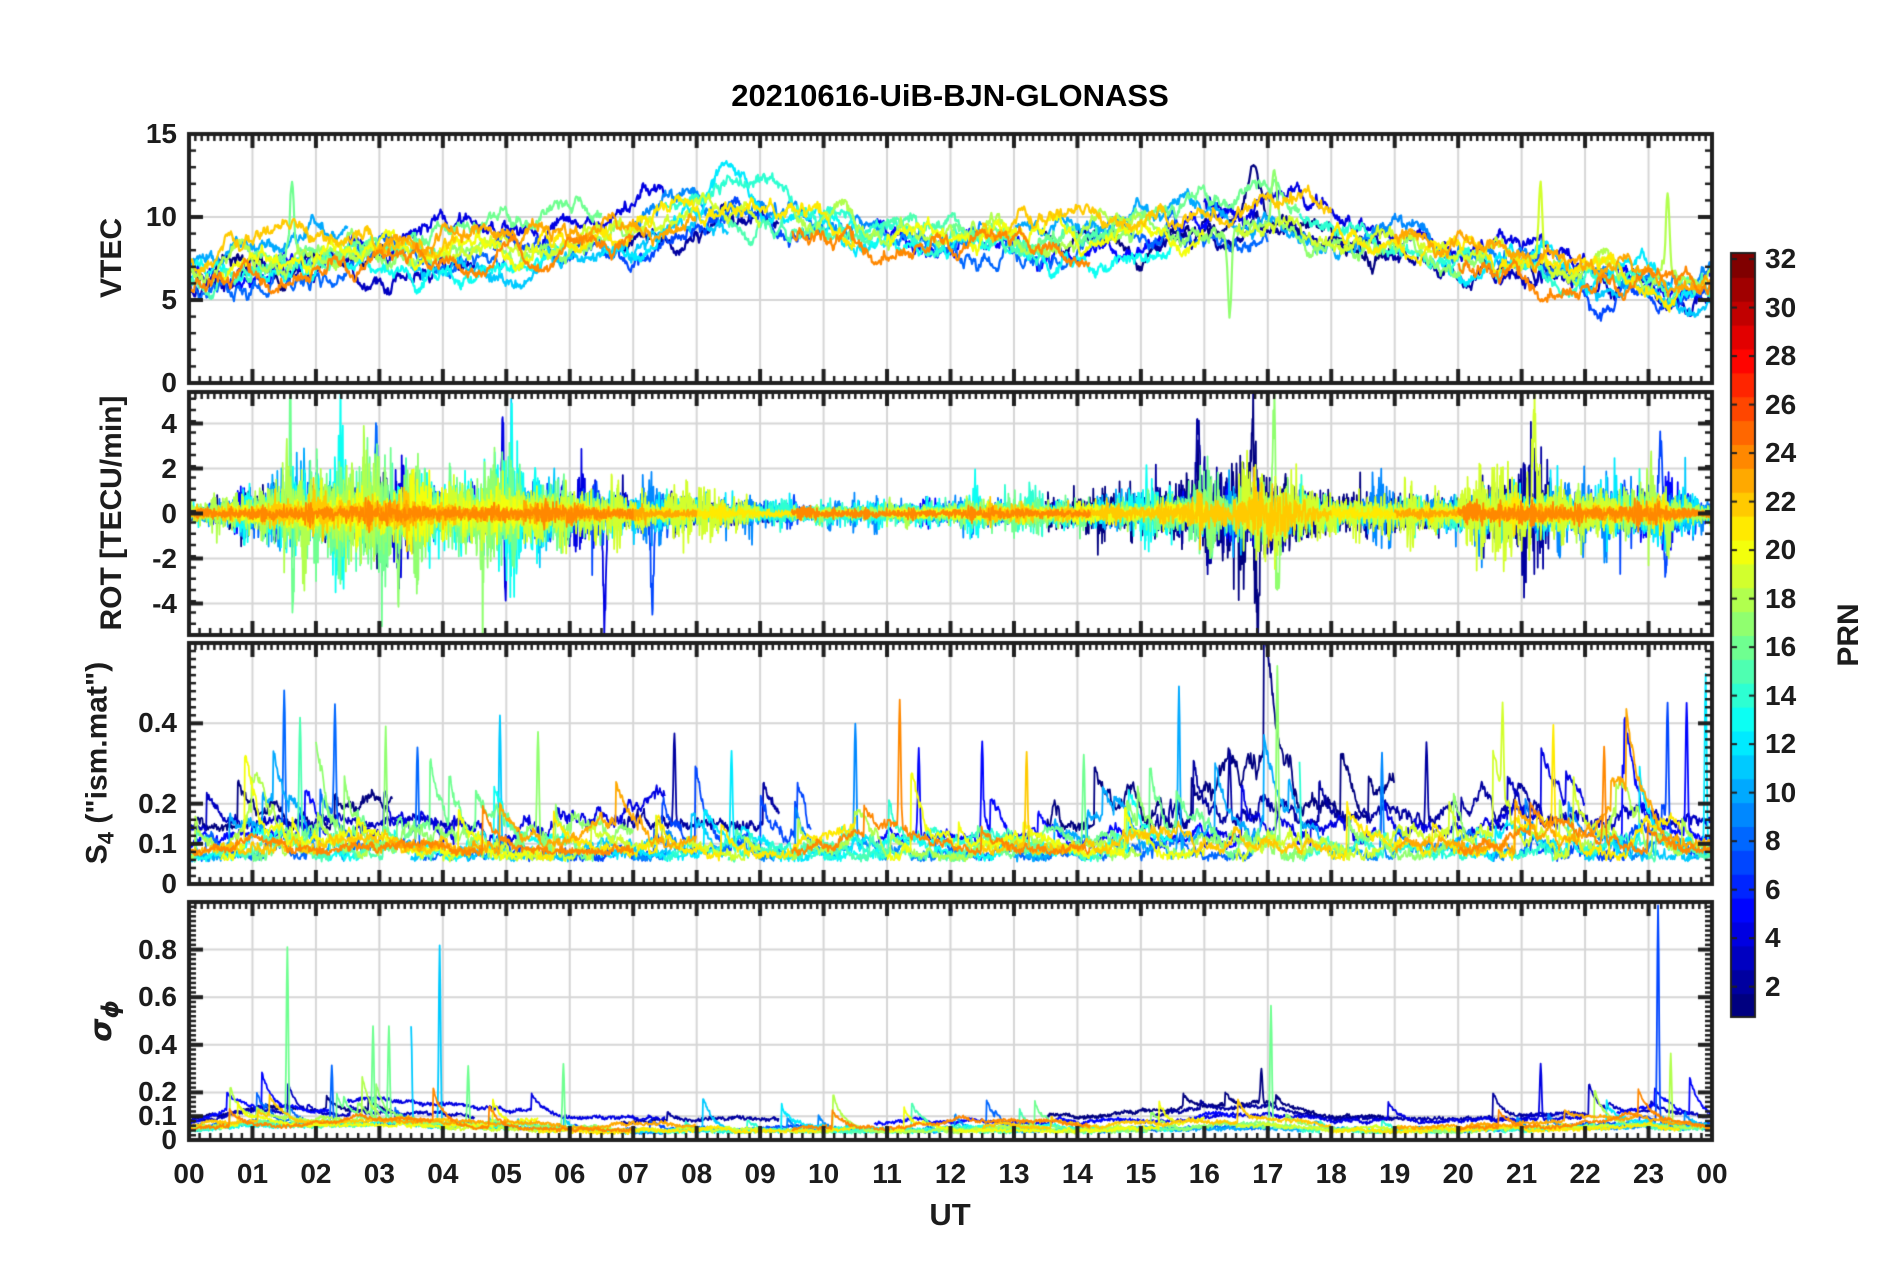  I want to click on x-tick-label: 21, so click(1522, 1173).